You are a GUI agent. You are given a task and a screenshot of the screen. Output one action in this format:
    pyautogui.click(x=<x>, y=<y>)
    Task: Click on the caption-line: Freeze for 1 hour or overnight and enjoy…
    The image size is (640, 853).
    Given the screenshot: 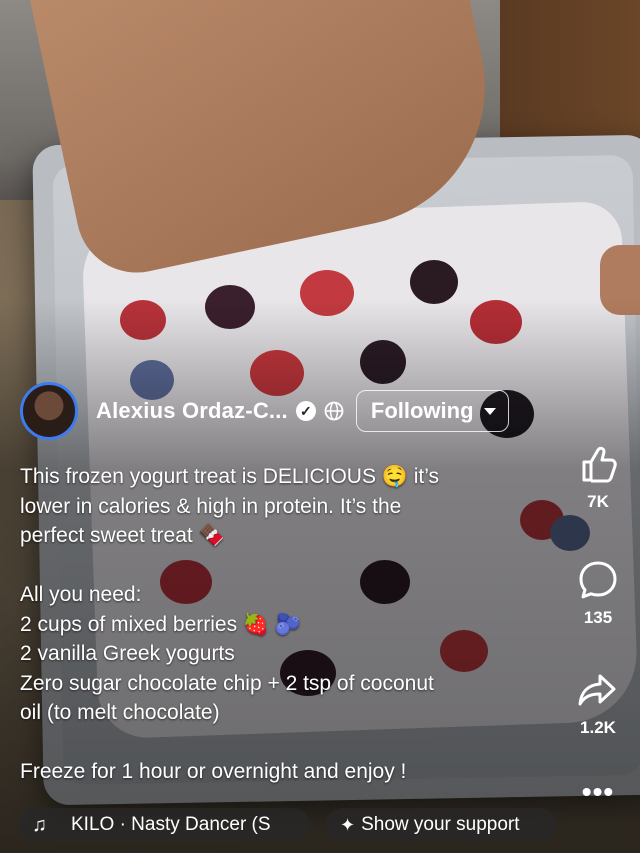 What is the action you would take?
    pyautogui.click(x=213, y=771)
    